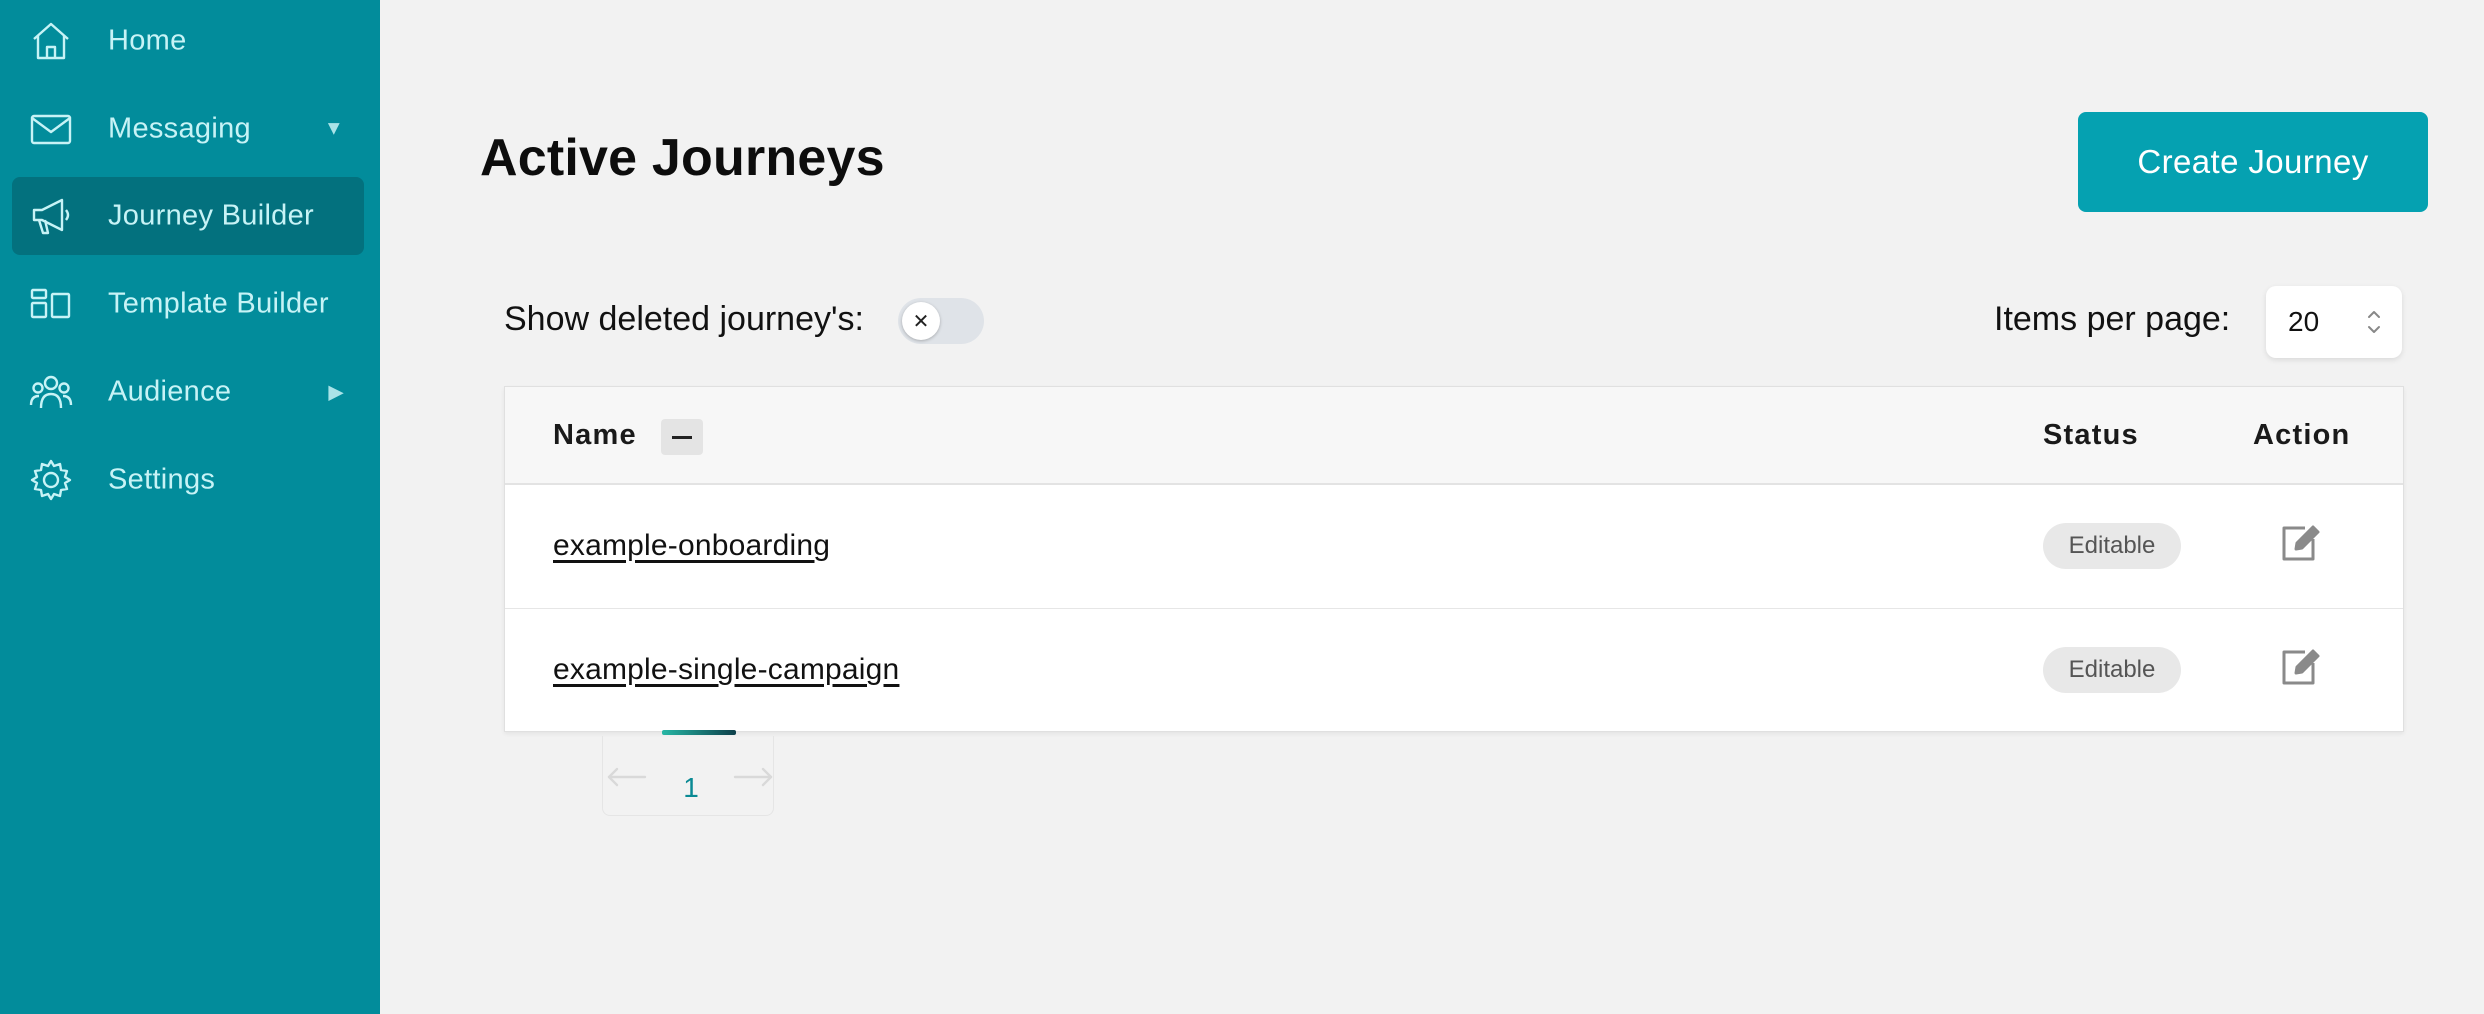  Describe the element at coordinates (2374, 322) in the screenshot. I see `chevron-up-down-icon` at that location.